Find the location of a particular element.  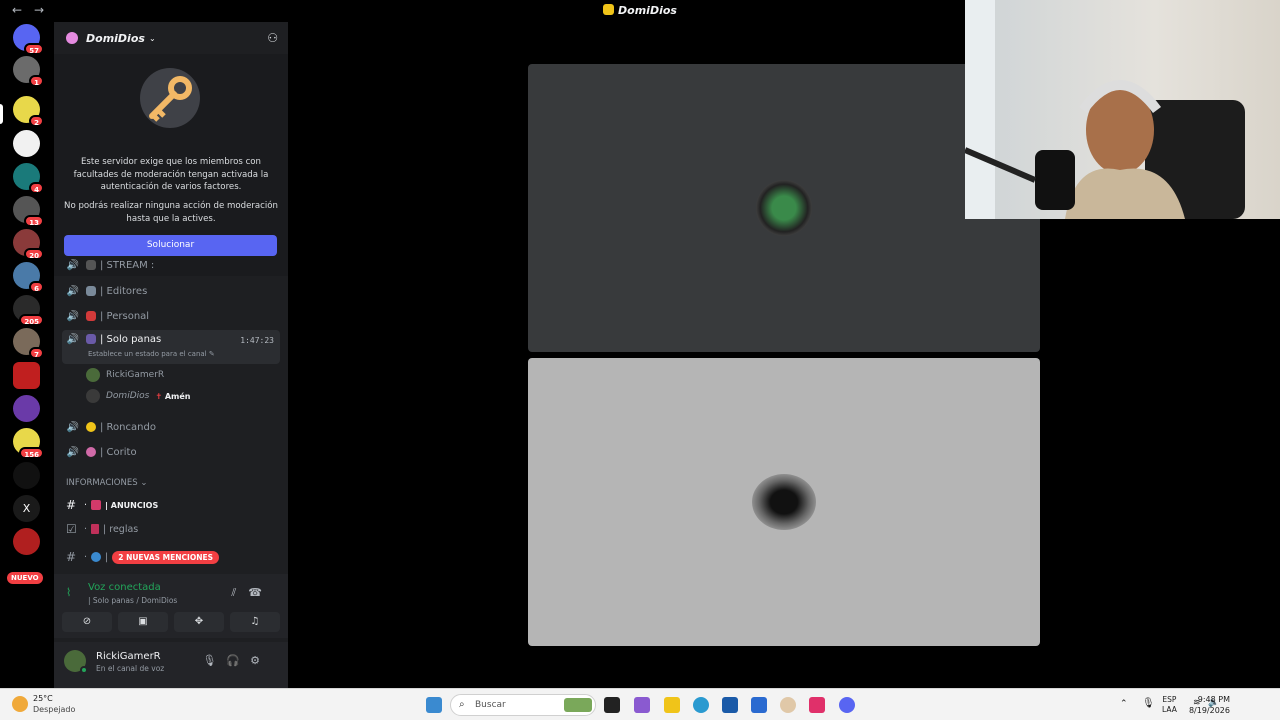

outlook-icon is located at coordinates (759, 705).